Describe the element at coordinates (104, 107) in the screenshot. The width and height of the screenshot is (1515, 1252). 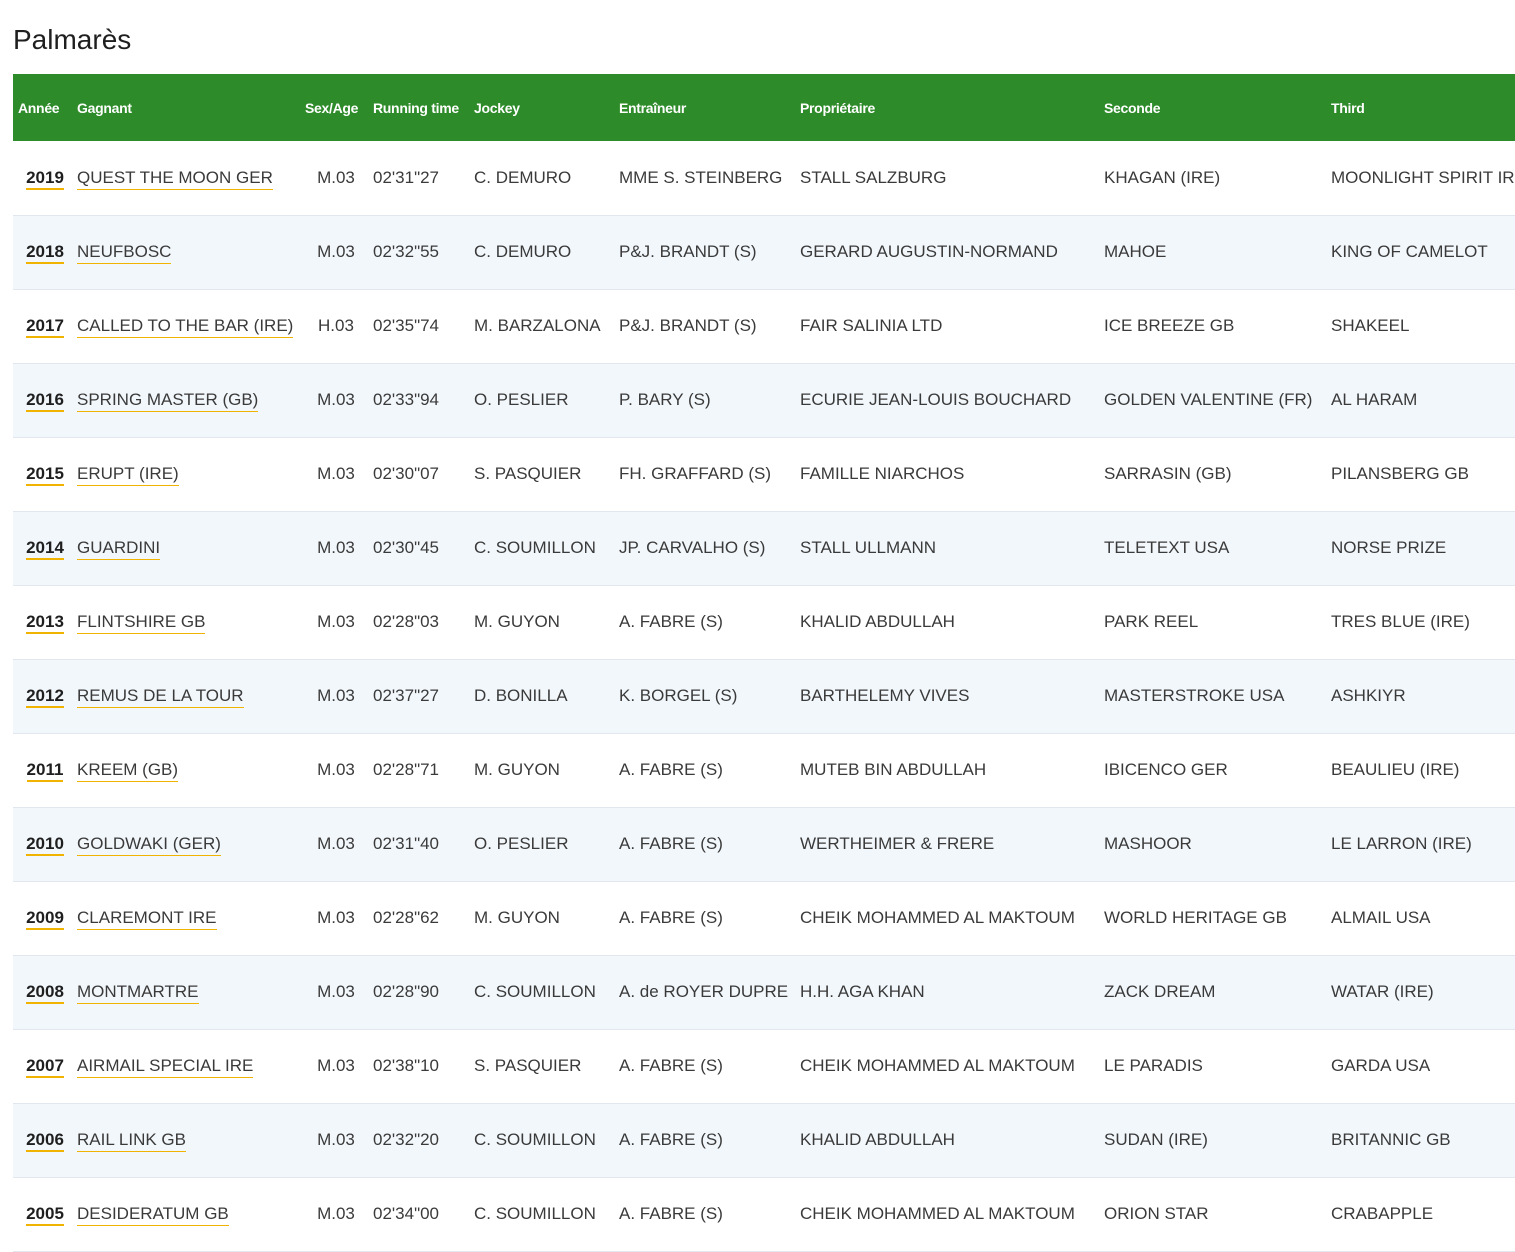
I see `column-header-winner: Gagnant` at that location.